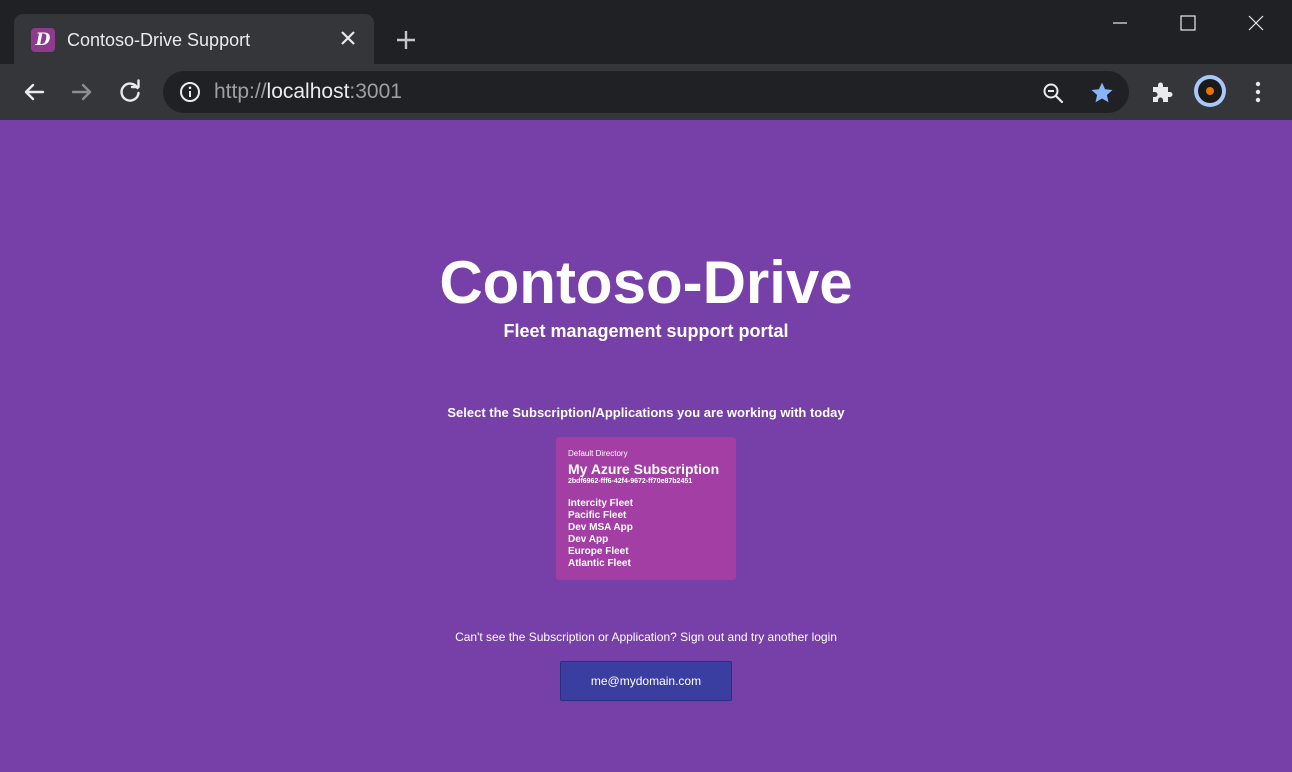 Image resolution: width=1292 pixels, height=772 pixels. I want to click on zoom-icon, so click(1053, 93).